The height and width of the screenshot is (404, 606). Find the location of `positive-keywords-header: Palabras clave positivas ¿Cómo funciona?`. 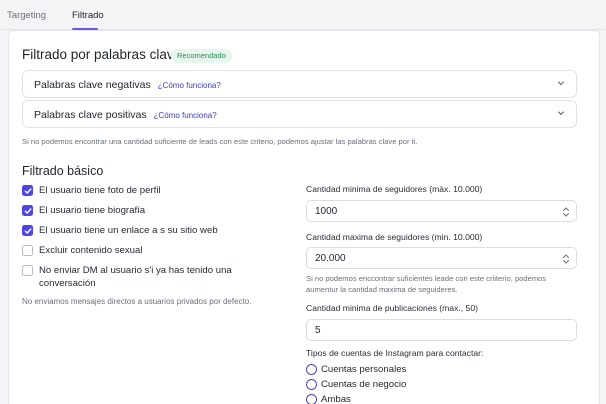

positive-keywords-header: Palabras clave positivas ¿Cómo funciona? is located at coordinates (125, 115).